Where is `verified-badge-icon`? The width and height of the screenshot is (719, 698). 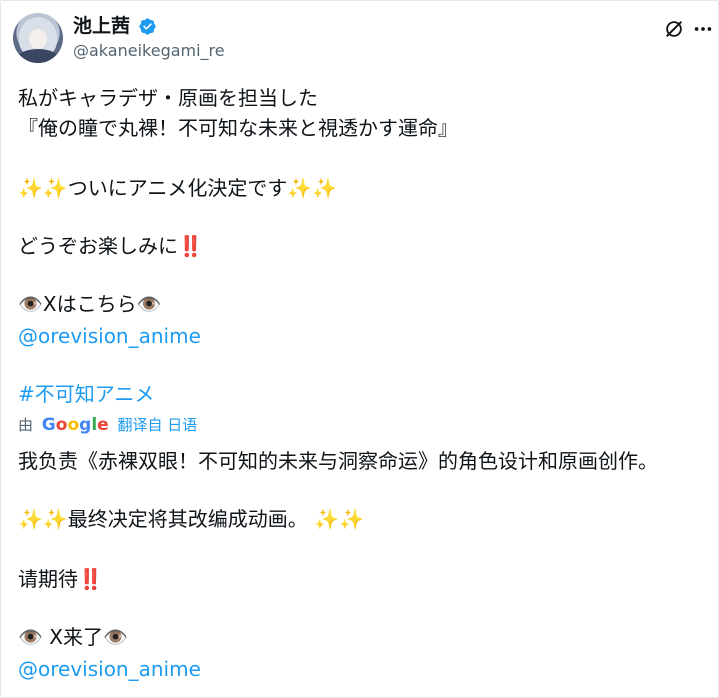
verified-badge-icon is located at coordinates (147, 26).